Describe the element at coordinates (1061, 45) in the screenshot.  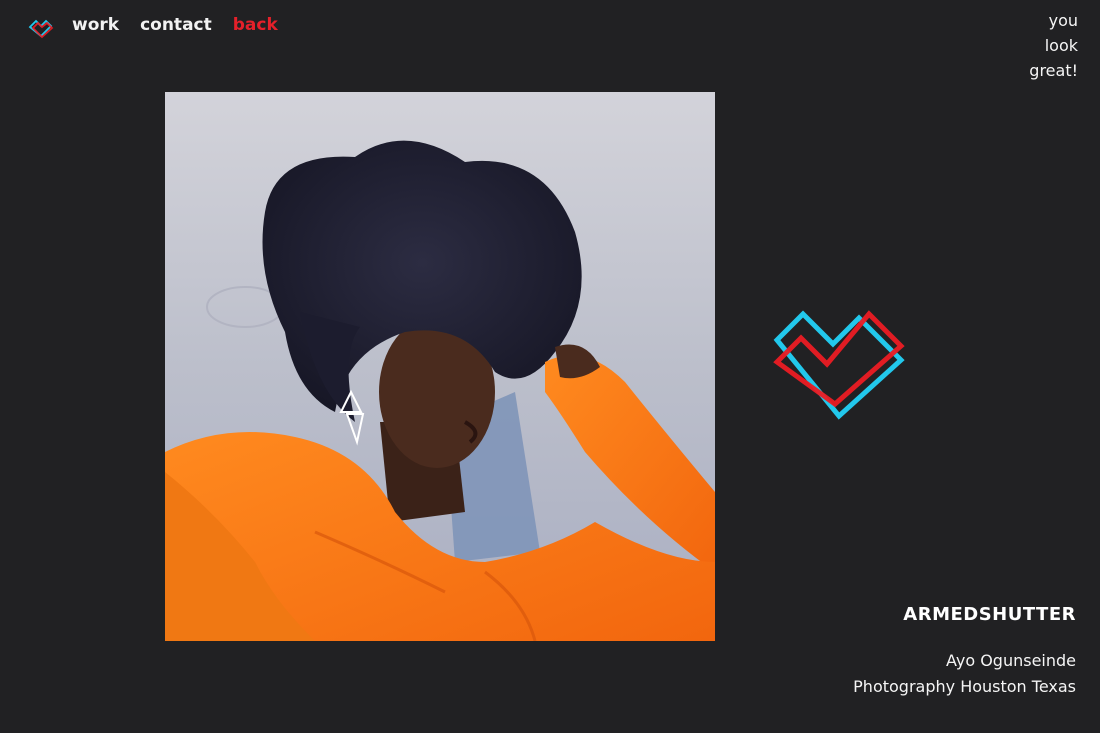
I see `tagline-line: look` at that location.